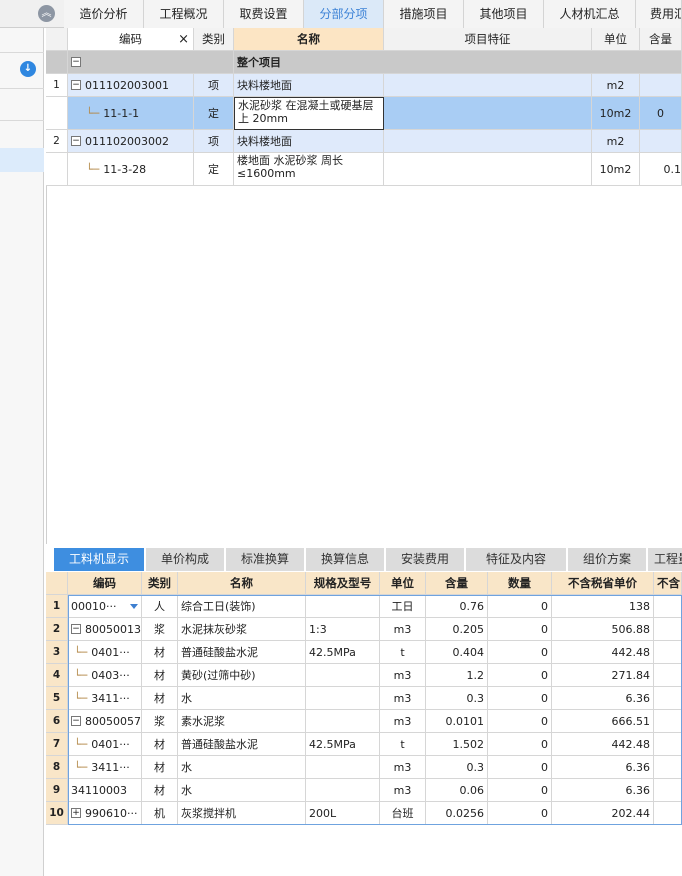 This screenshot has height=876, width=682. I want to click on tab-resource-display: 工料机显示, so click(99, 559).